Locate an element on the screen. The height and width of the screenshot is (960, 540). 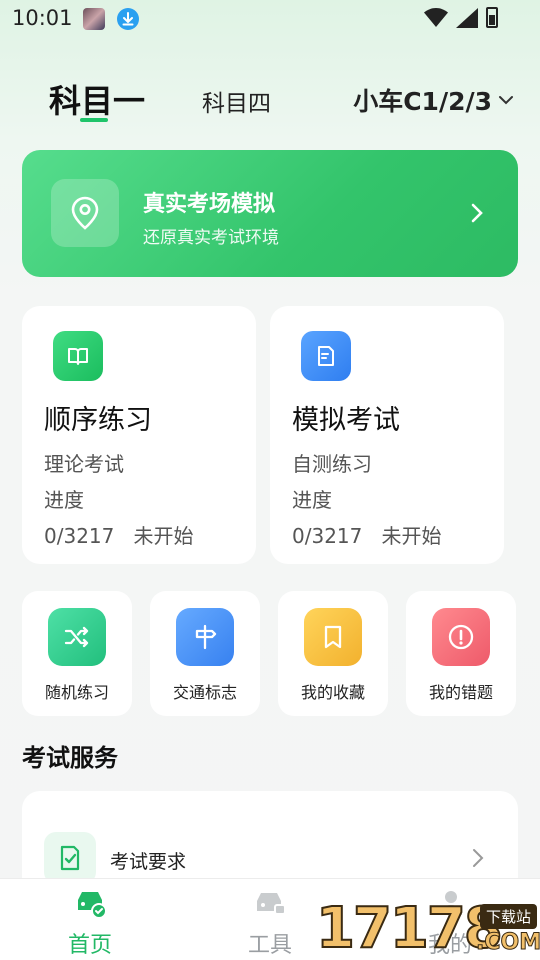
download-notification-icon is located at coordinates (128, 19).